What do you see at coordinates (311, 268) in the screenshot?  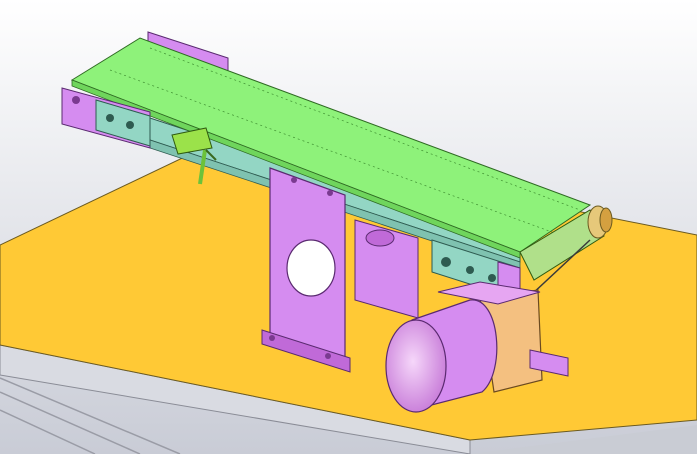 I see `front-bracket-hole` at bounding box center [311, 268].